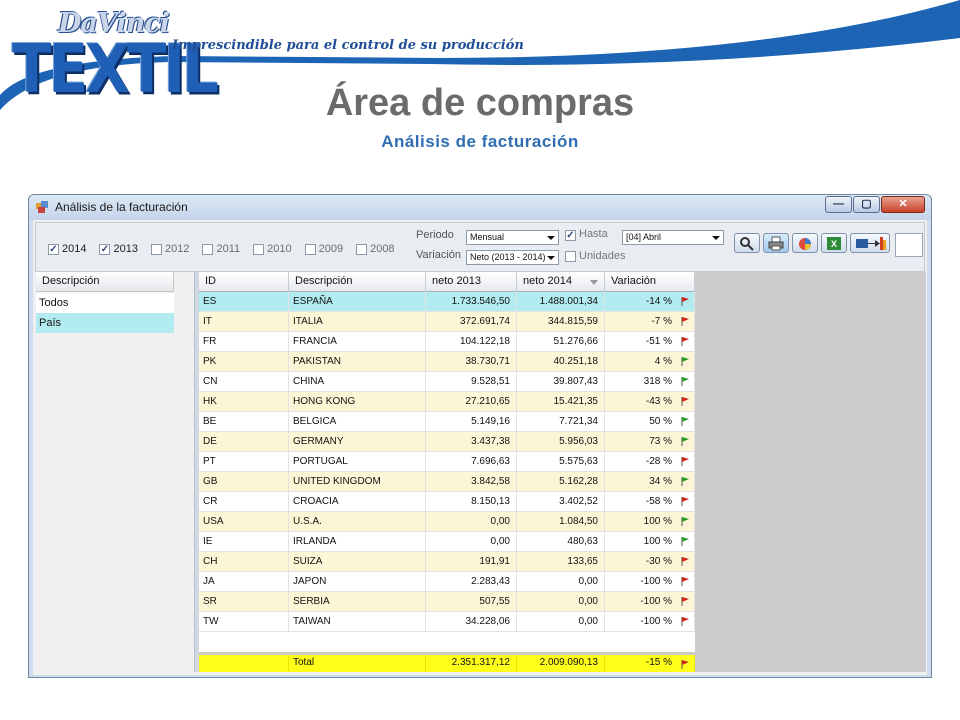 The width and height of the screenshot is (960, 720). I want to click on cell-variacion: 34 %, so click(650, 482).